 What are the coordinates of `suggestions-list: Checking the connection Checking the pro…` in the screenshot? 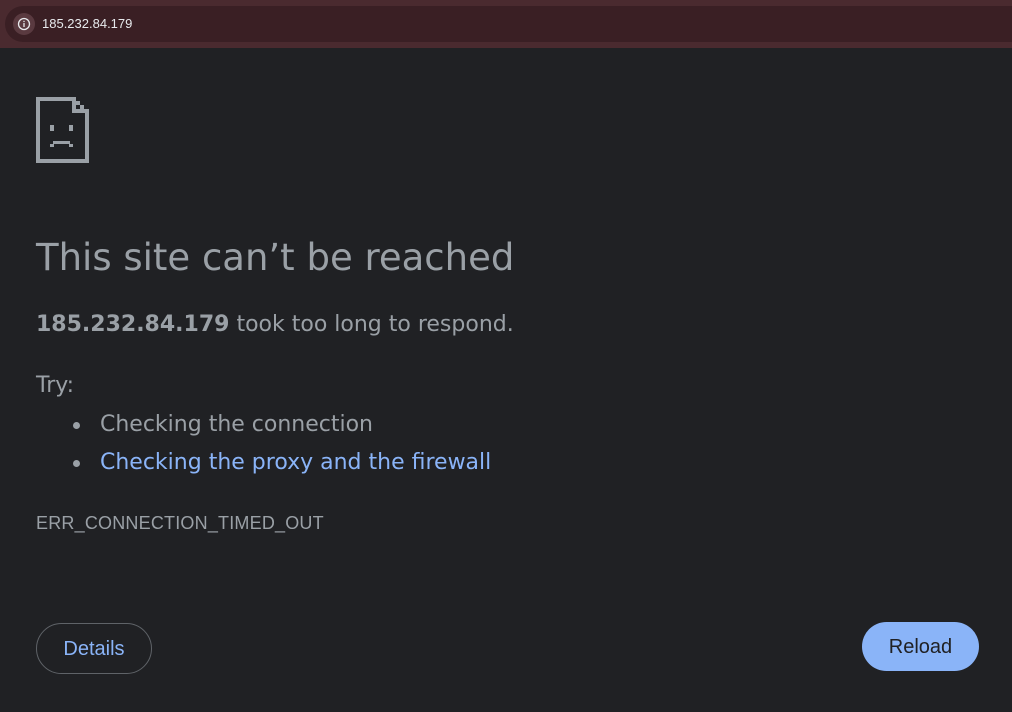 It's located at (263, 448).